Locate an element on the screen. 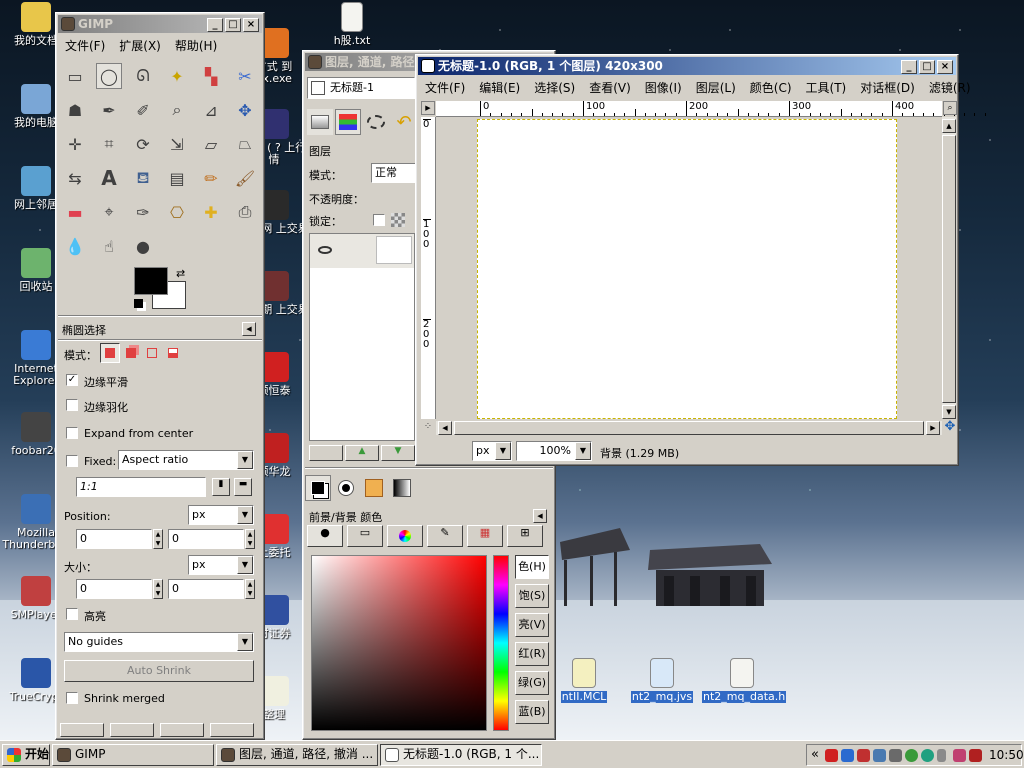 The image size is (1024, 768). tool-button-bucket-fill: ⛾ is located at coordinates (143, 178).